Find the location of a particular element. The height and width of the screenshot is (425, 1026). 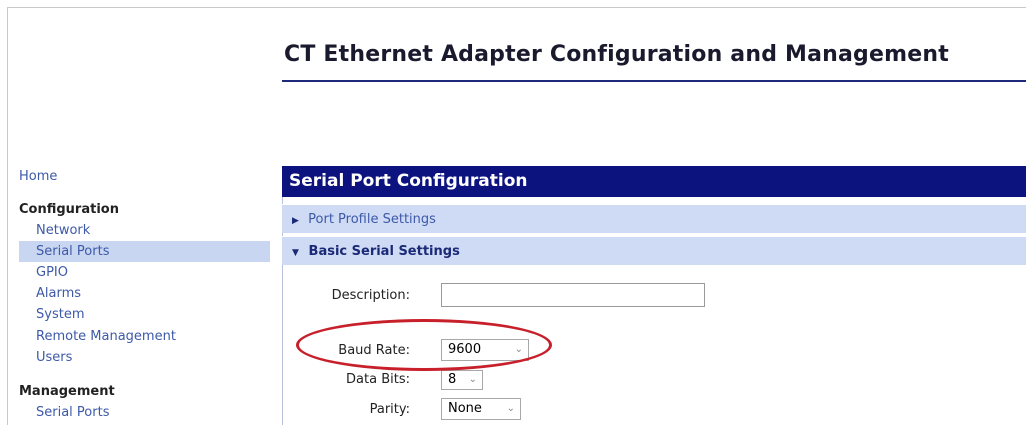

description-field is located at coordinates (573, 295).